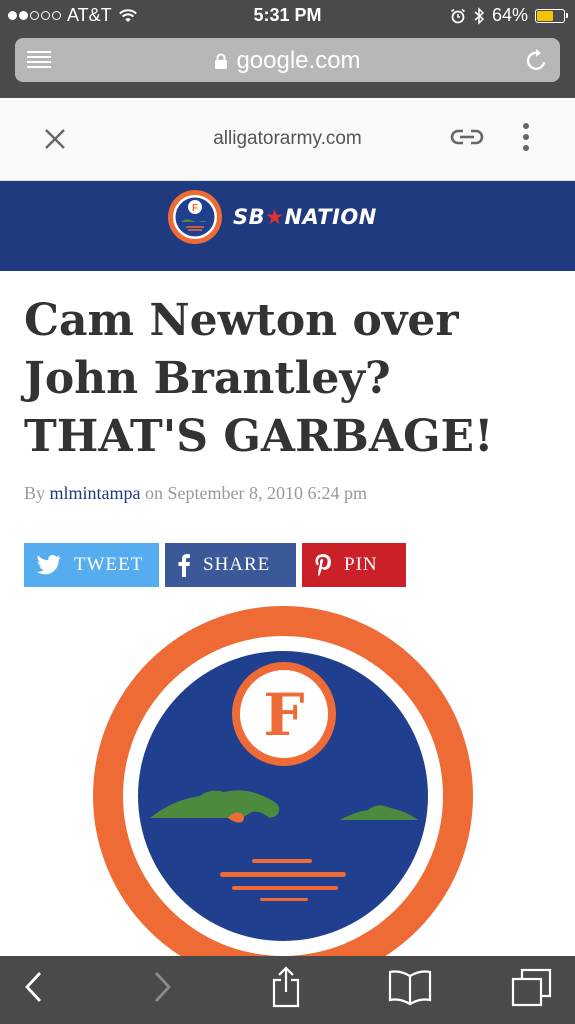 This screenshot has width=575, height=1024. What do you see at coordinates (467, 137) in the screenshot?
I see `link-icon` at bounding box center [467, 137].